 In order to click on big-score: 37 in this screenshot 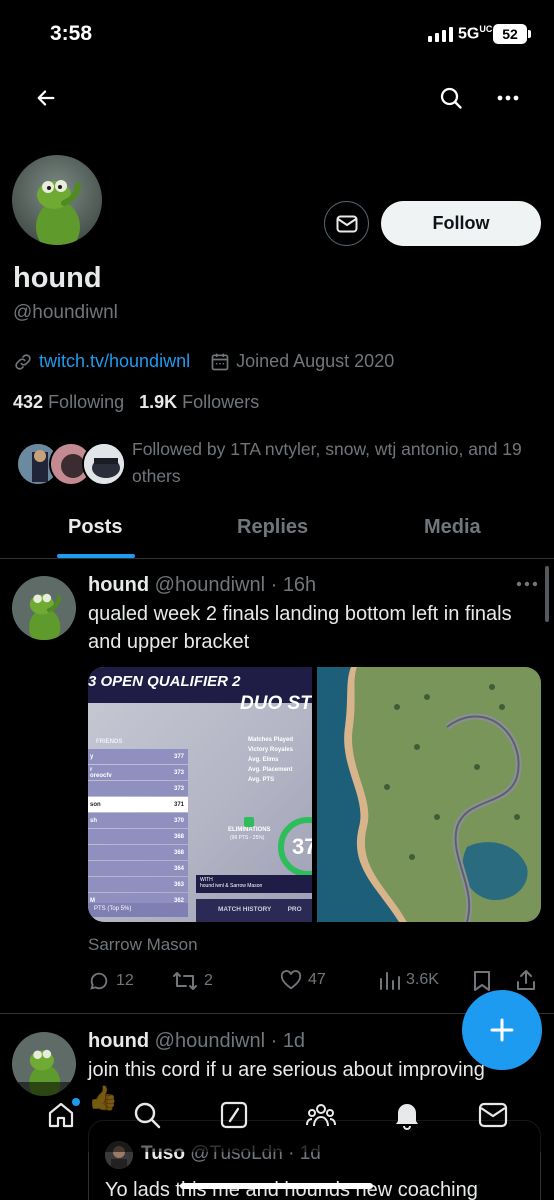, I will do `click(295, 847)`.